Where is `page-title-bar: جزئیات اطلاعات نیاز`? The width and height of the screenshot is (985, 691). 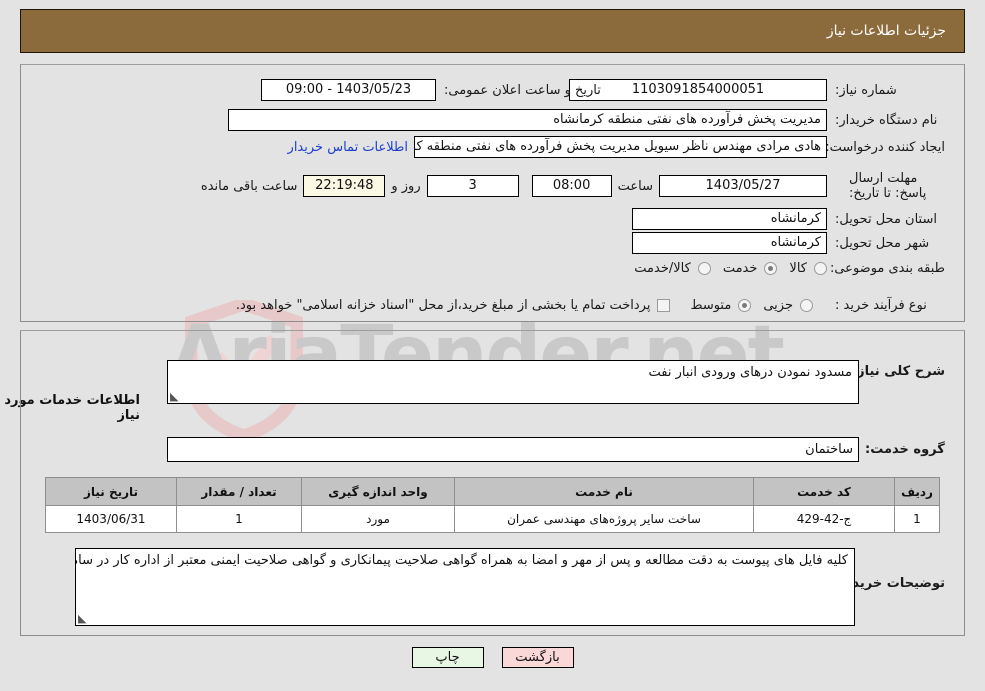 page-title-bar: جزئیات اطلاعات نیاز is located at coordinates (492, 31).